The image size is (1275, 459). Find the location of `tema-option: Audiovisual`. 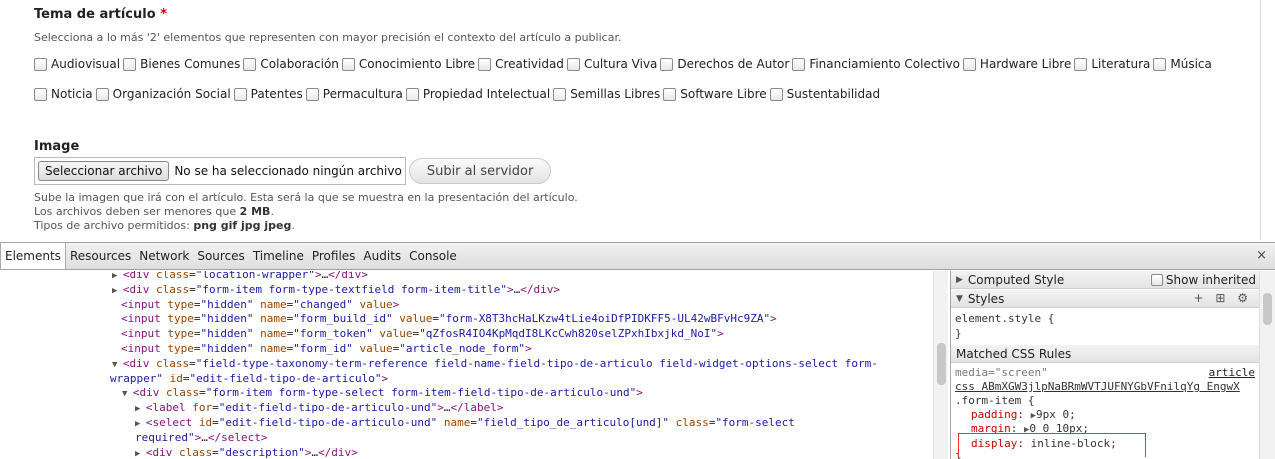

tema-option: Audiovisual is located at coordinates (77, 64).